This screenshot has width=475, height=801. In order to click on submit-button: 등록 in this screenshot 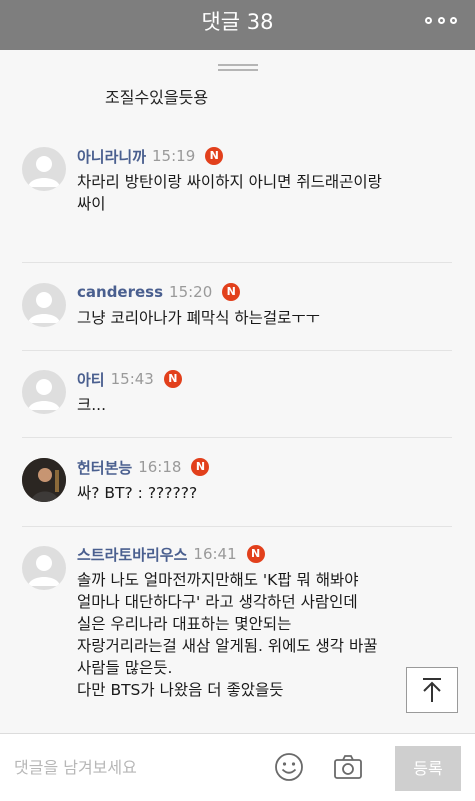, I will do `click(428, 768)`.